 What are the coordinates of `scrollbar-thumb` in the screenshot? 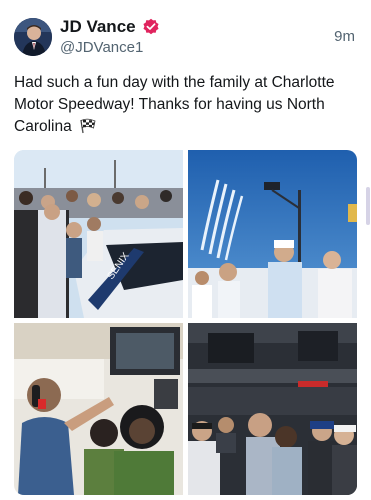 It's located at (368, 206).